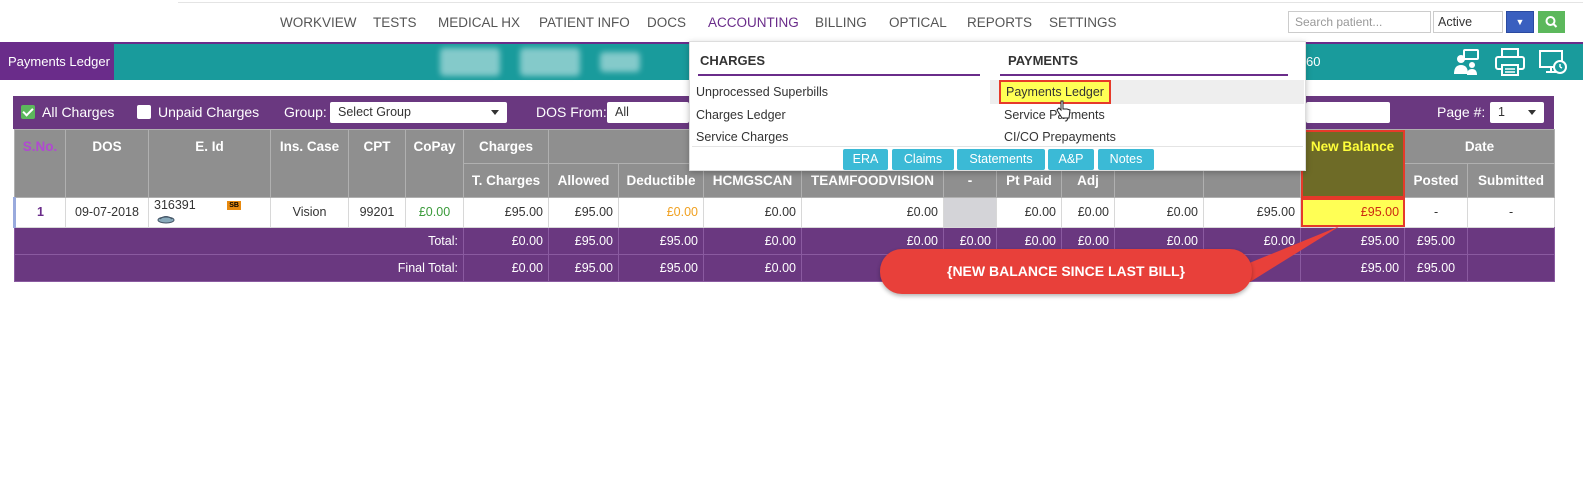 Image resolution: width=1583 pixels, height=490 pixels. I want to click on nav-medical-hx: MEDICAL HX, so click(479, 22).